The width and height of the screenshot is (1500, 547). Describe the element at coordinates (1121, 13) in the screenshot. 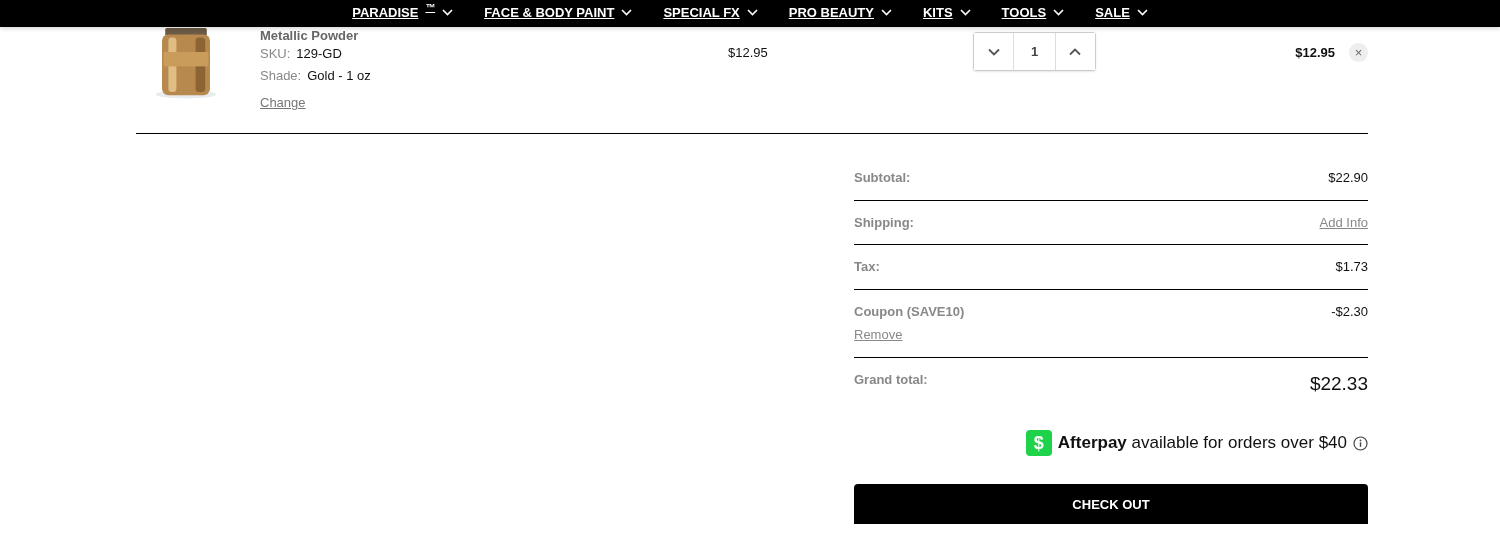

I see `nav-link: SALE` at that location.